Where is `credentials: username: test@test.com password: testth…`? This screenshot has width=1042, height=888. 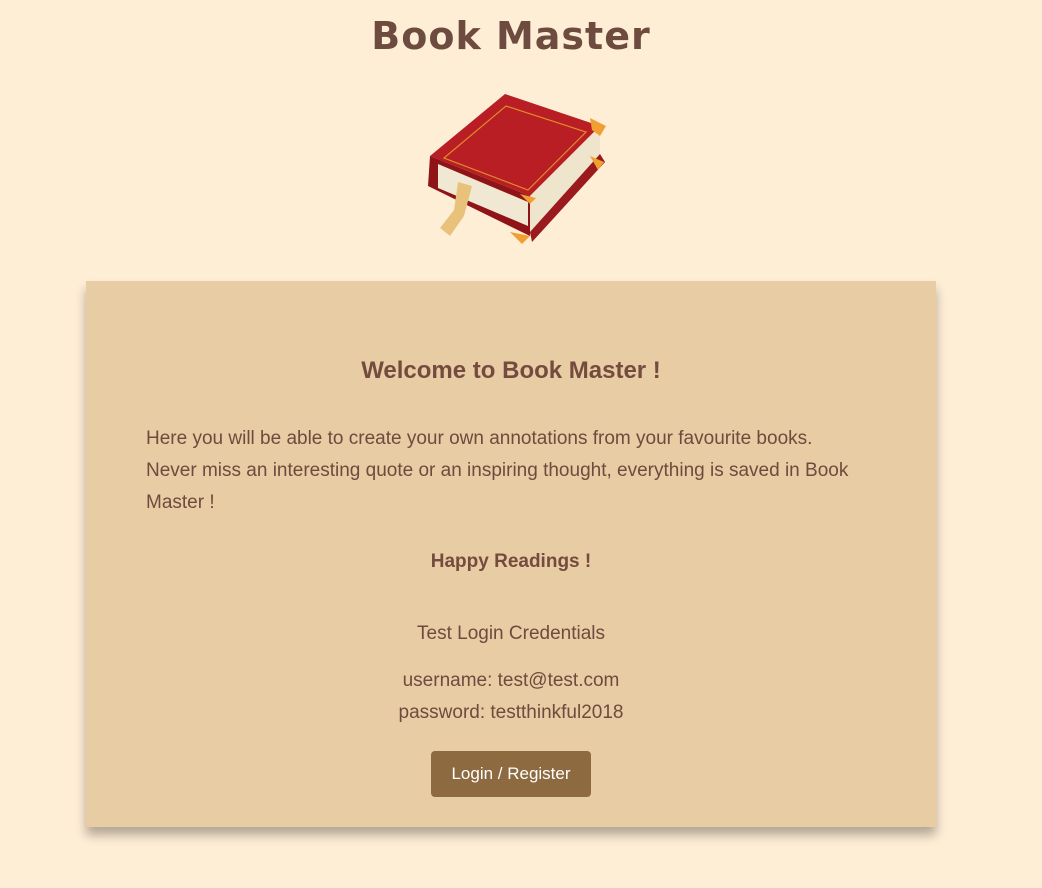 credentials: username: test@test.com password: testth… is located at coordinates (511, 697).